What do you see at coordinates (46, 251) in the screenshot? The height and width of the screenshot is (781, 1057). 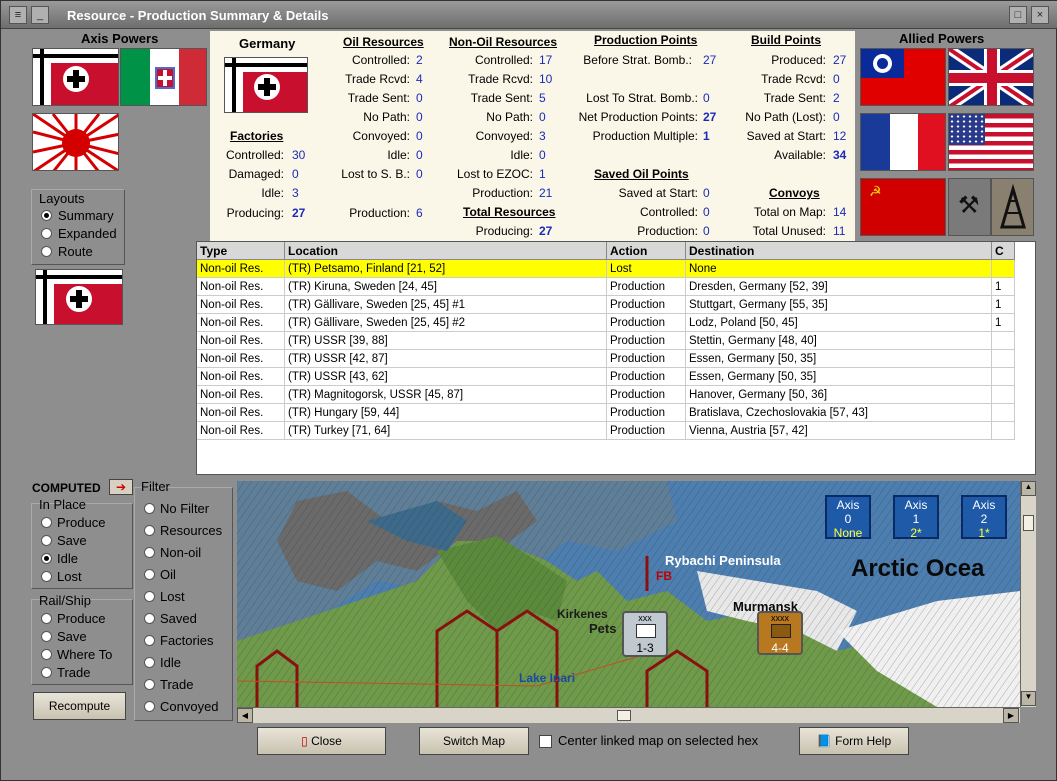 I see `layout-route-radio` at bounding box center [46, 251].